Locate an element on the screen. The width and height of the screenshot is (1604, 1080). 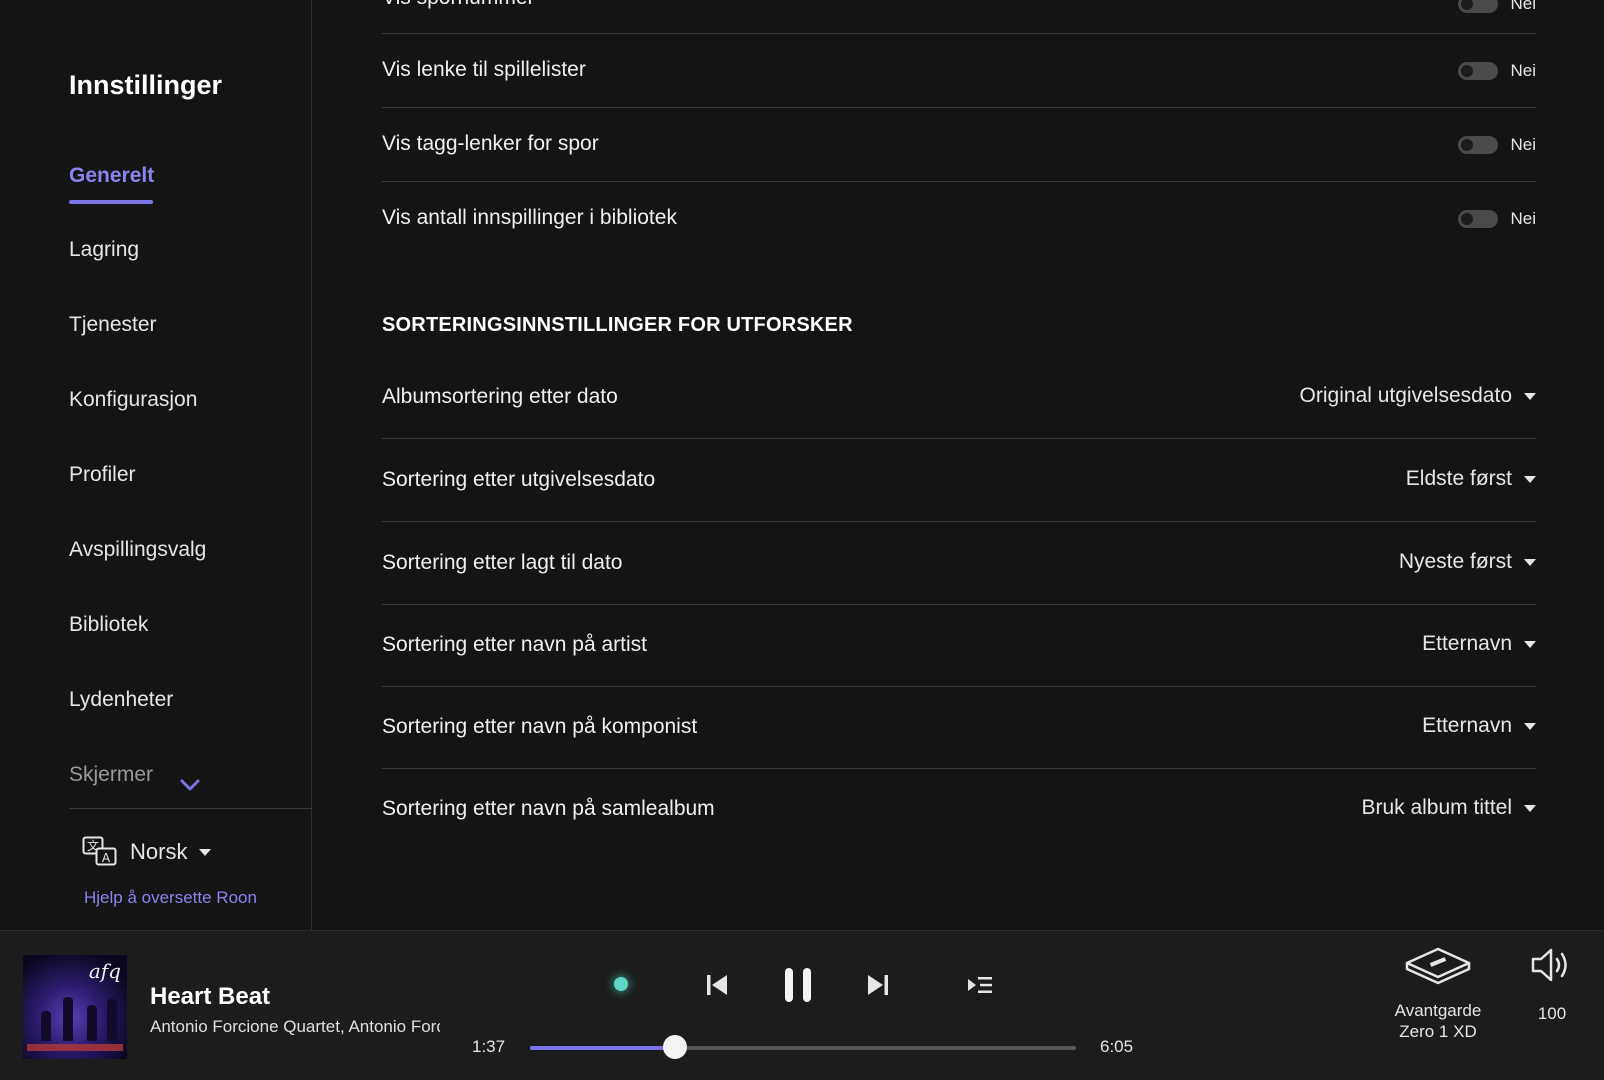
setting-row: Vis lenke til spillelister Nei is located at coordinates (959, 71).